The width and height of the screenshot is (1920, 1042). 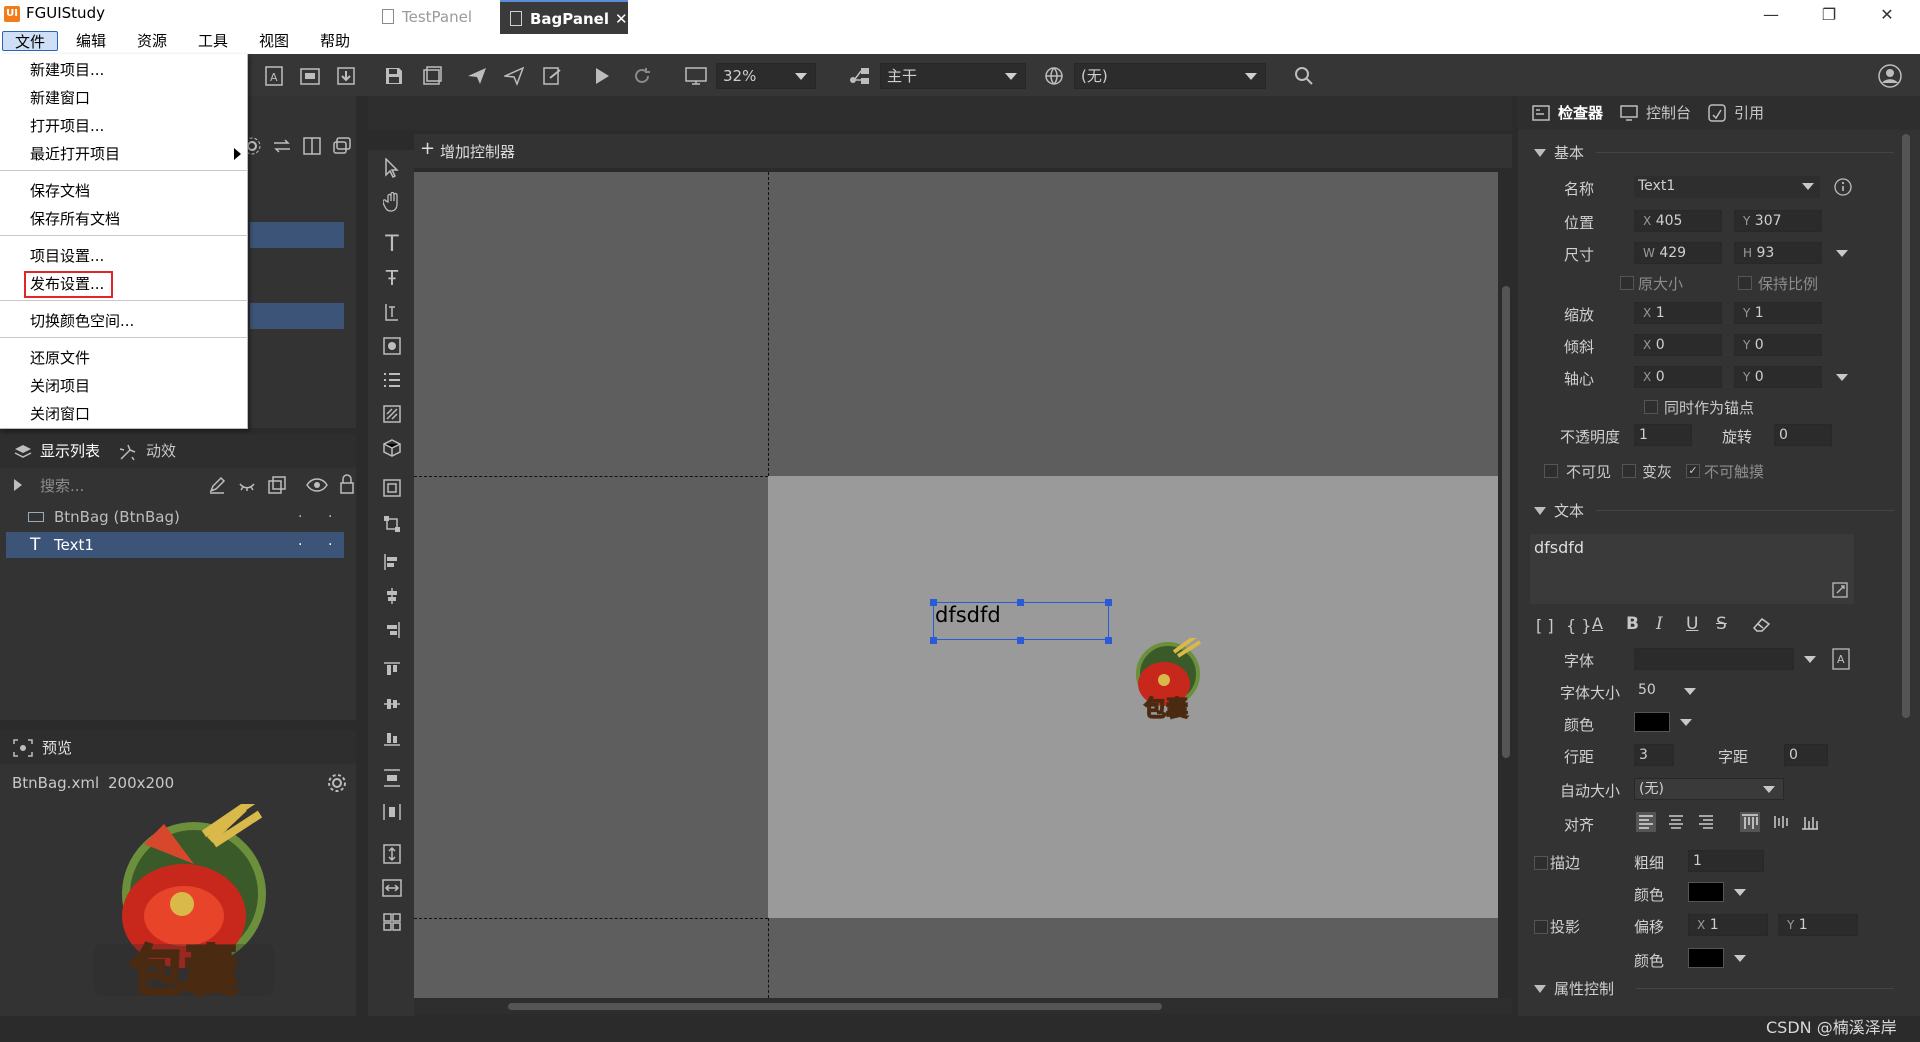 What do you see at coordinates (359, 556) in the screenshot?
I see `left-splitter` at bounding box center [359, 556].